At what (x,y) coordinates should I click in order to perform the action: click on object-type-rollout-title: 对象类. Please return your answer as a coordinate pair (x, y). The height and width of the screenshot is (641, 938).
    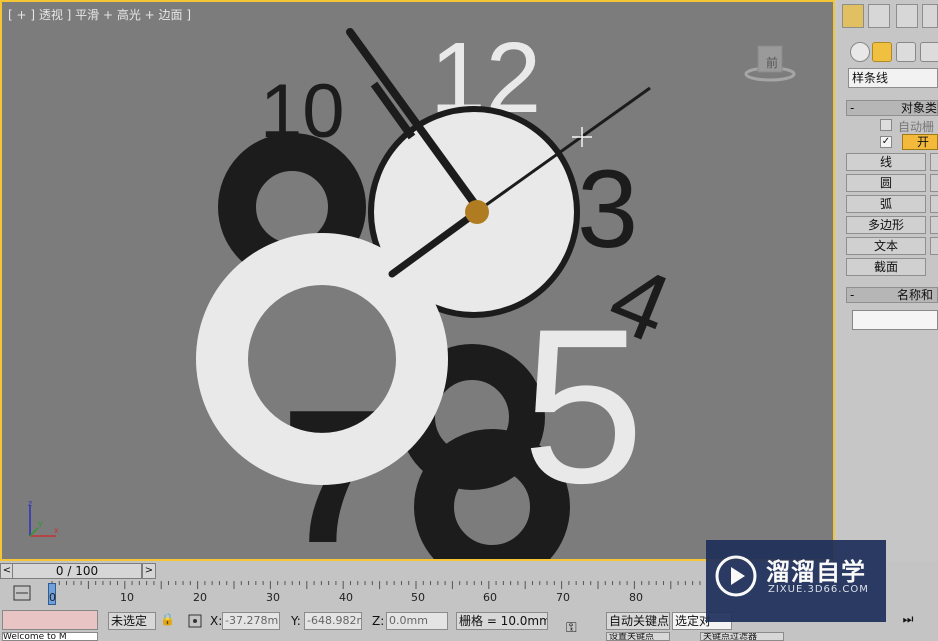
    Looking at the image, I should click on (919, 108).